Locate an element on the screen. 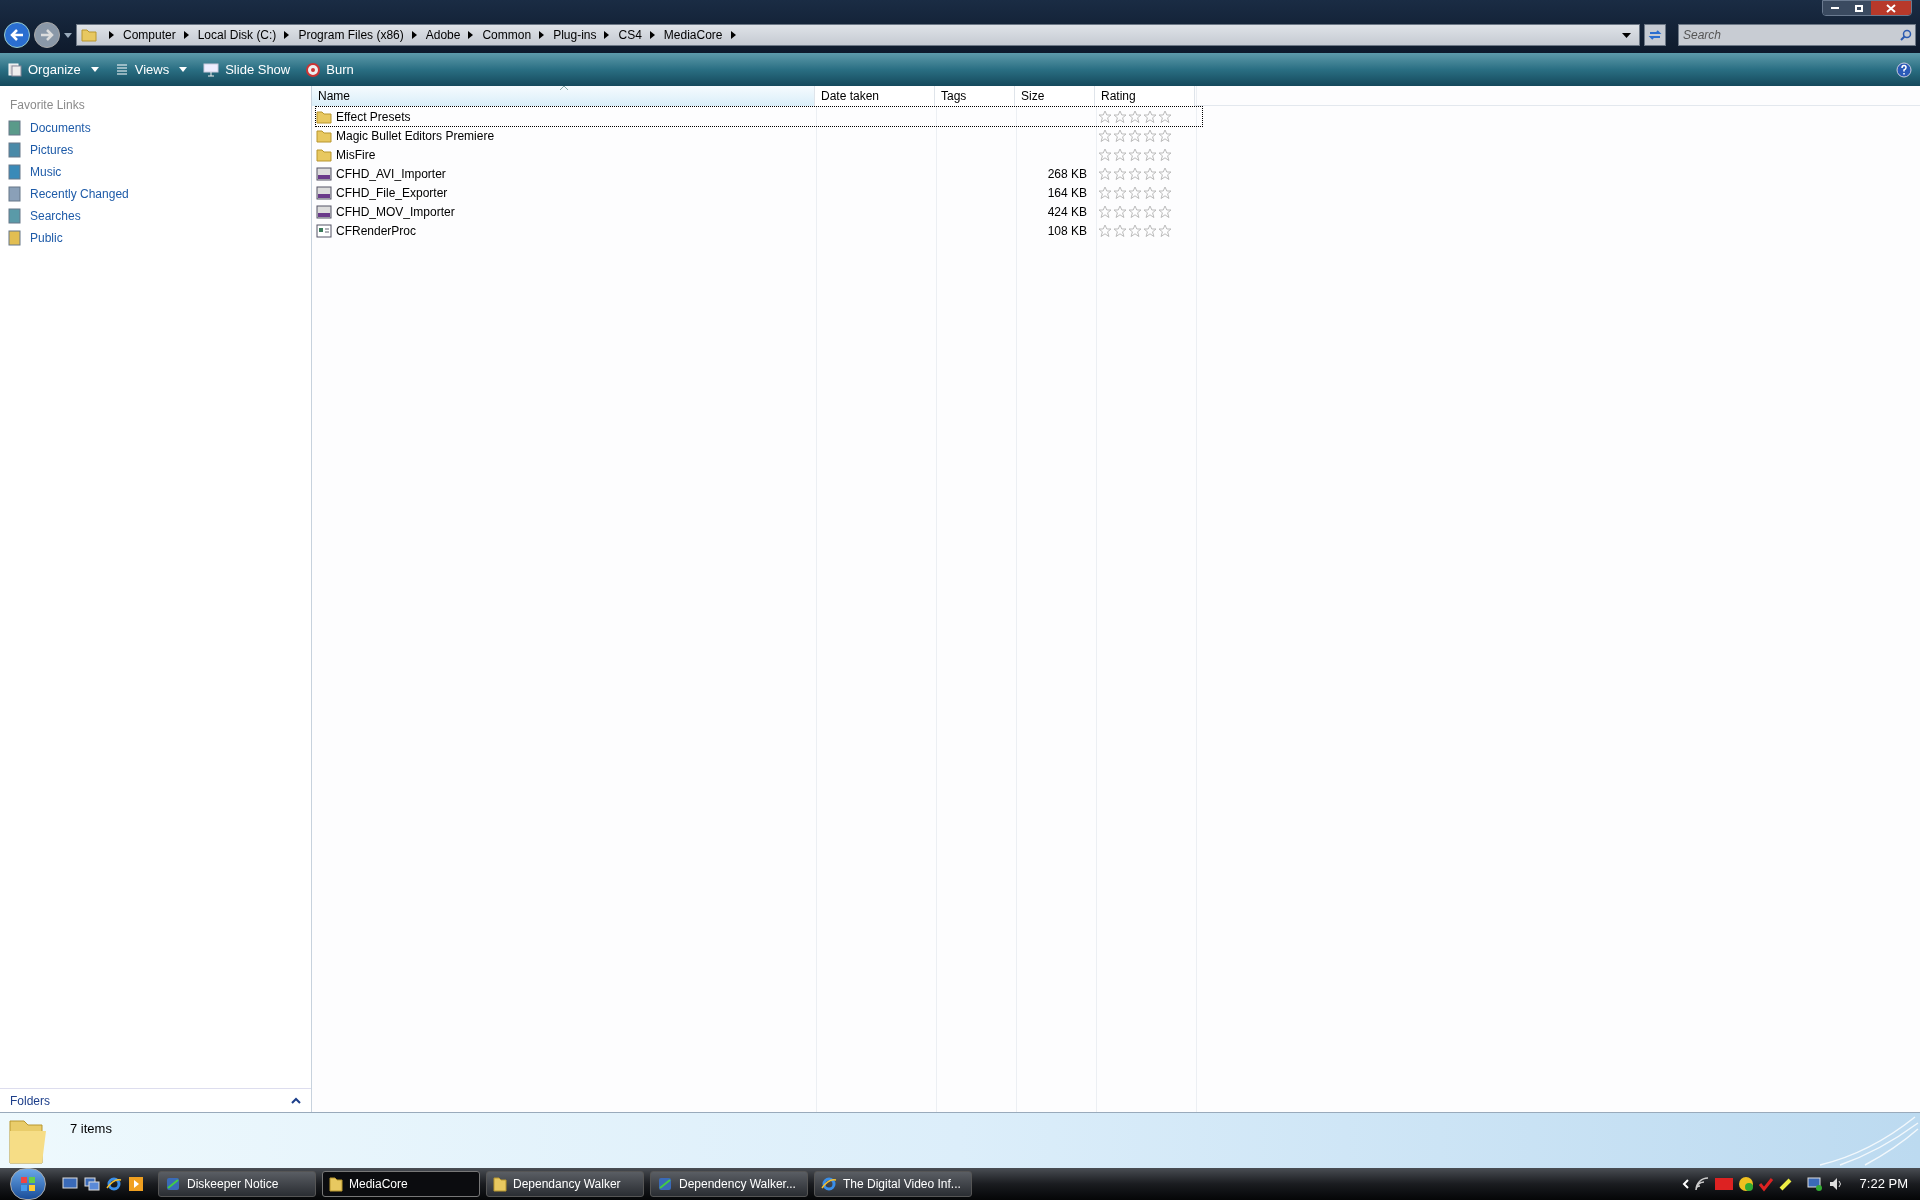 The width and height of the screenshot is (1920, 1200). toolbar-button: Burn is located at coordinates (330, 69).